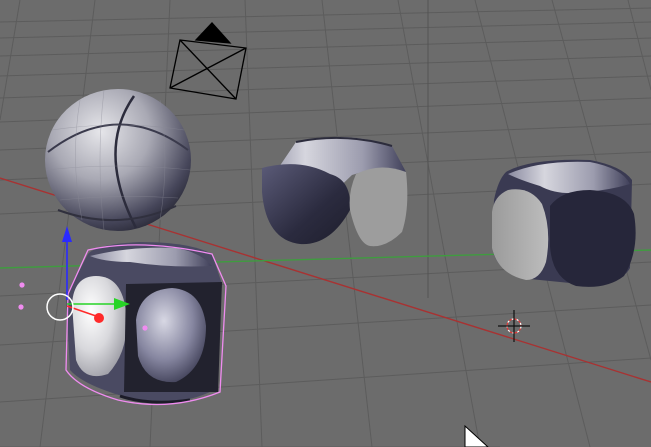 The height and width of the screenshot is (447, 651). Describe the element at coordinates (118, 160) in the screenshot. I see `sphere-object` at that location.